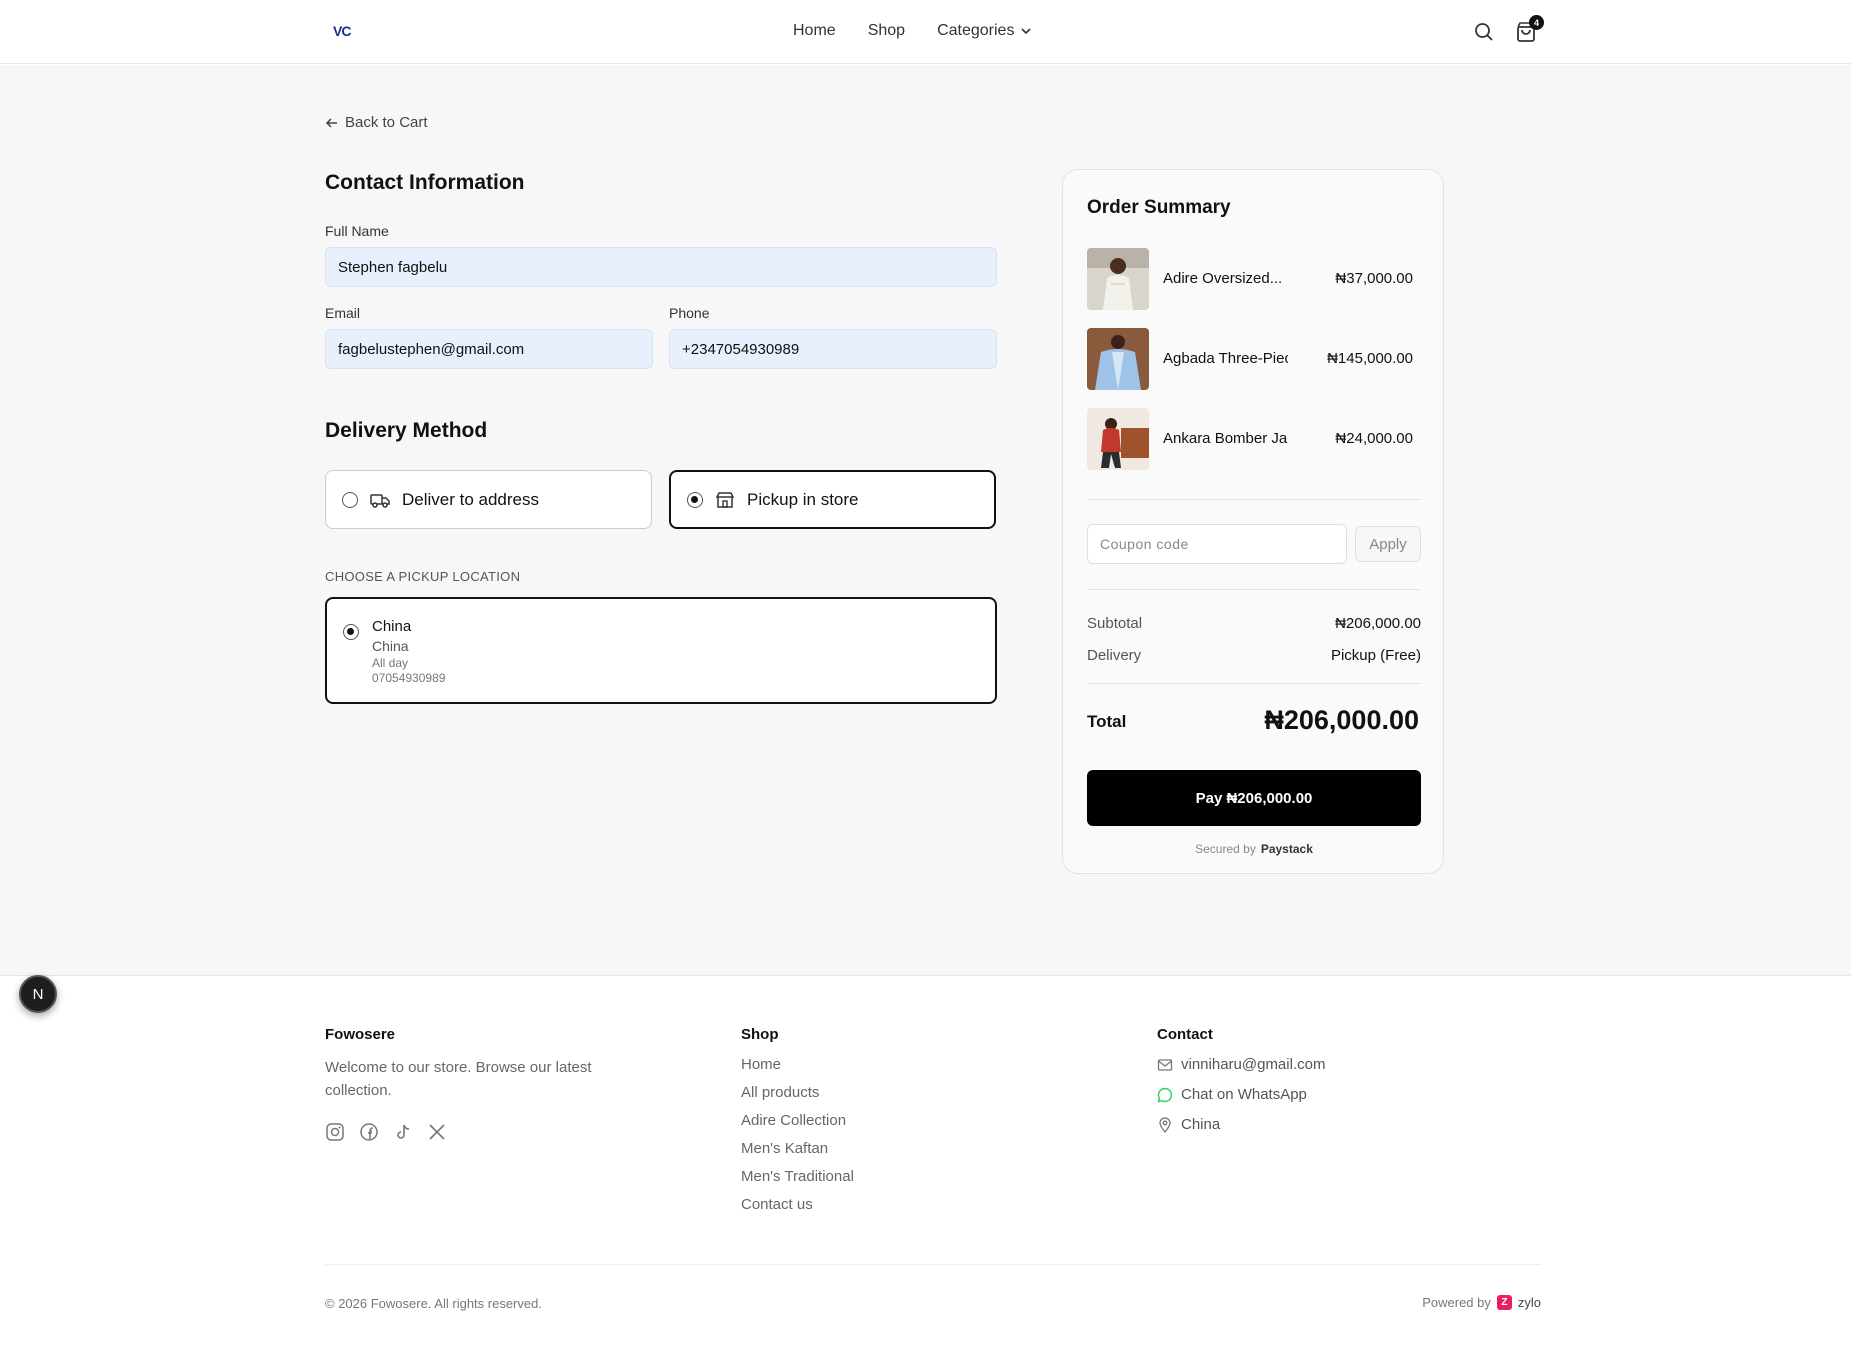 The image size is (1851, 1360). What do you see at coordinates (1254, 439) in the screenshot?
I see `summary-item: Ankara Bomber Jacket ₦24,000.00` at bounding box center [1254, 439].